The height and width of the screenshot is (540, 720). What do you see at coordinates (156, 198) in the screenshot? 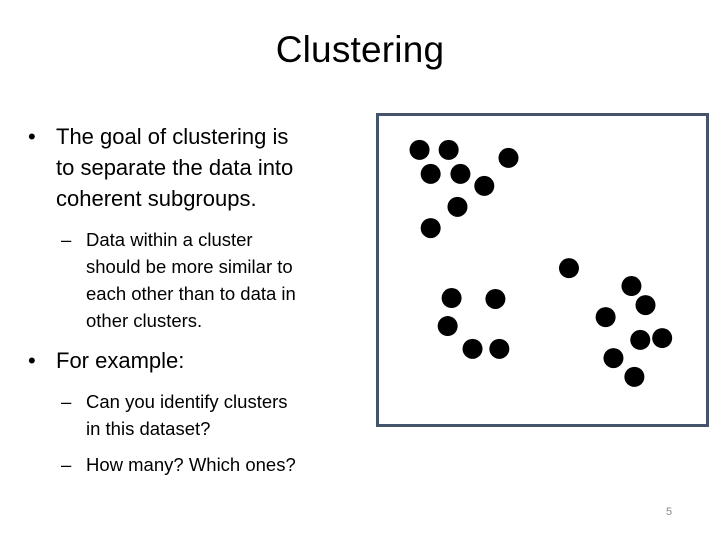
I see `bullet-1-line-3: coherent subgroups.` at bounding box center [156, 198].